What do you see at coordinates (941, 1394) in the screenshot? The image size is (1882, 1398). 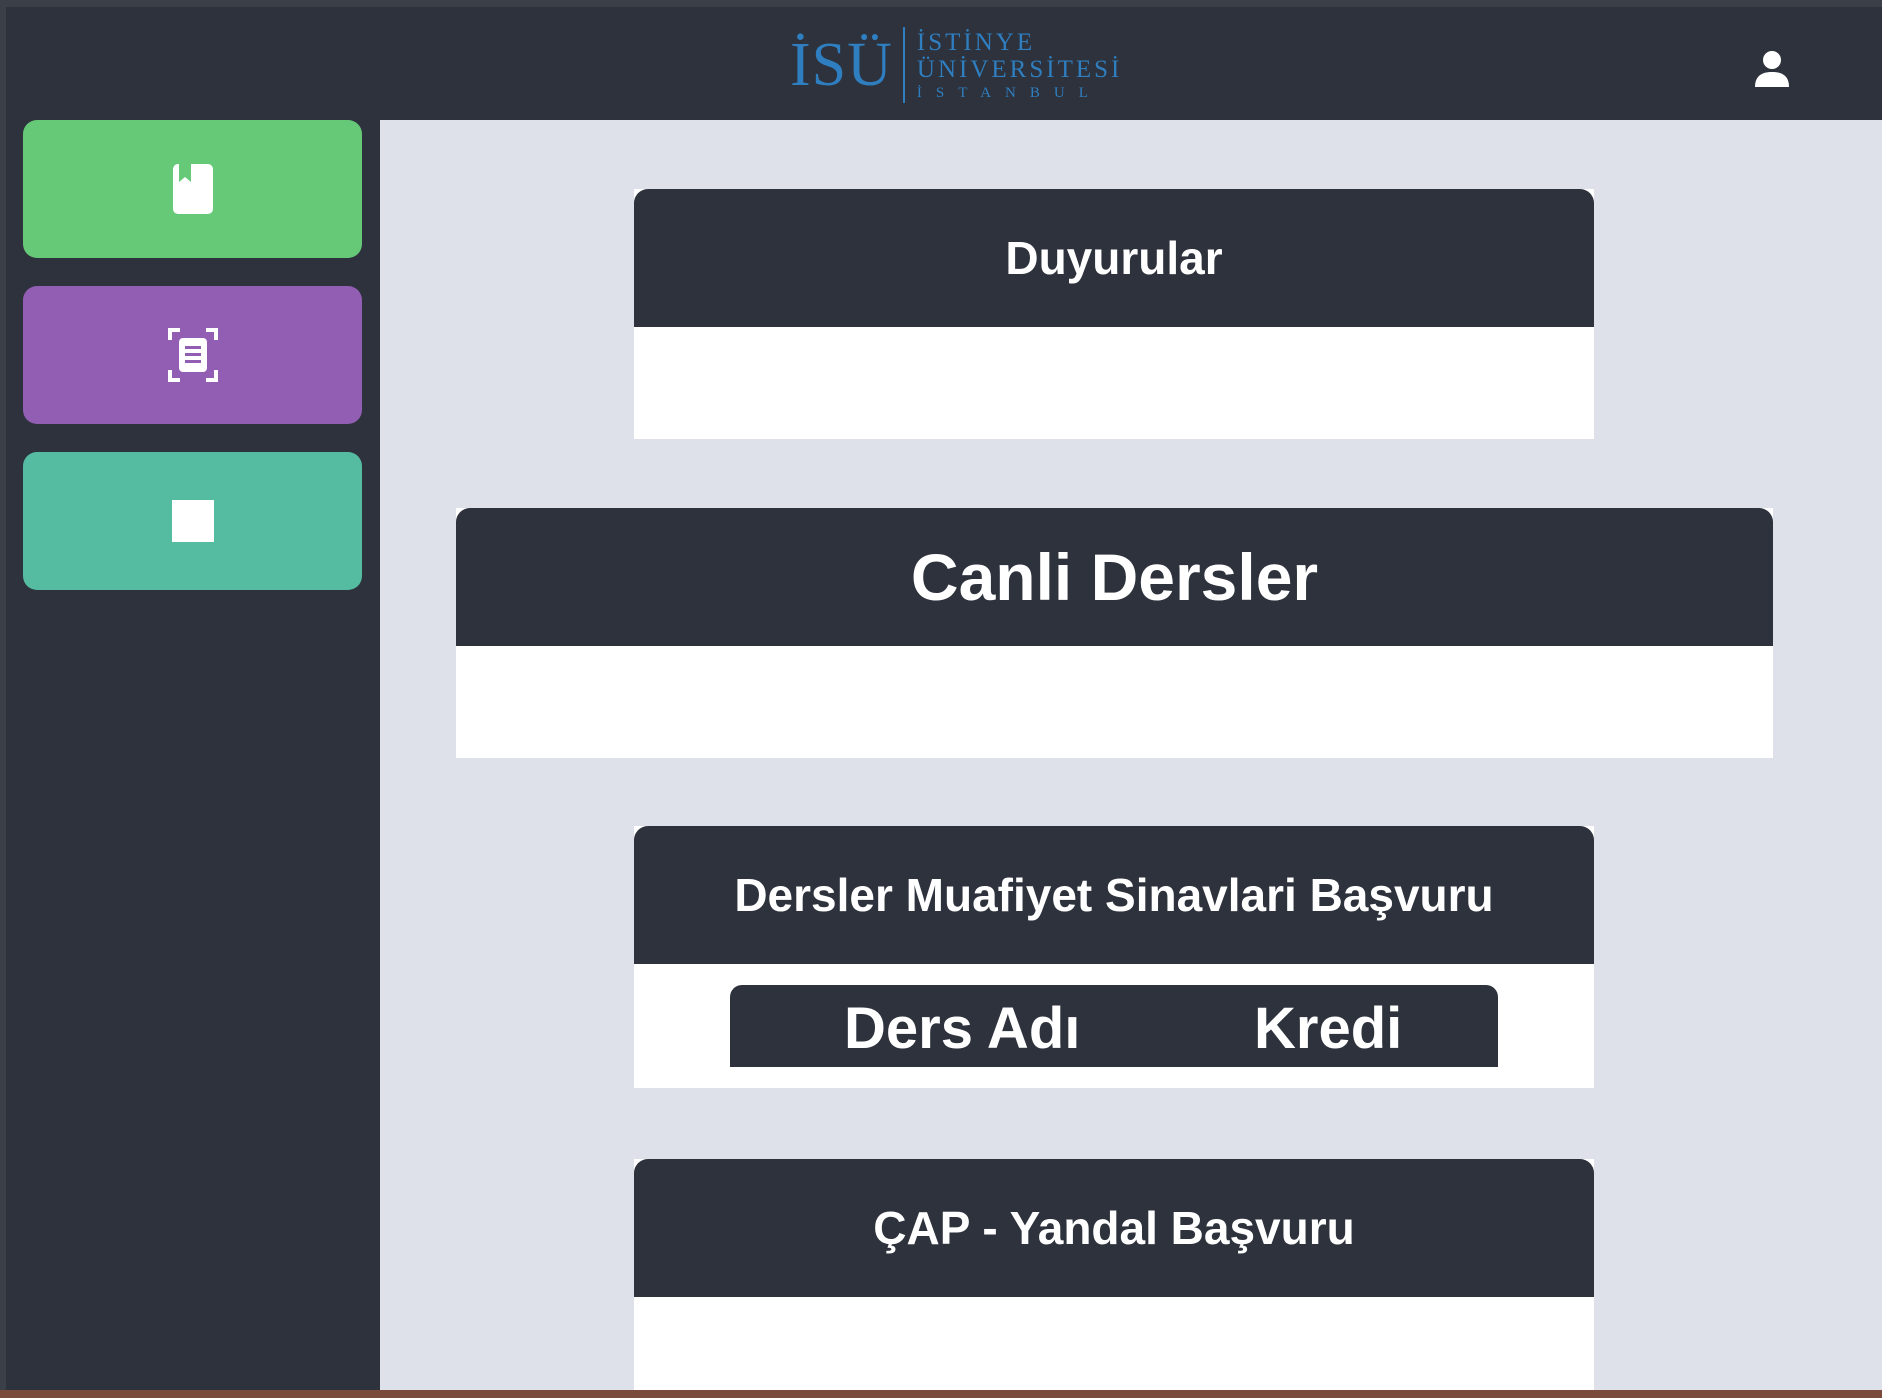 I see `window-bottom-edge` at bounding box center [941, 1394].